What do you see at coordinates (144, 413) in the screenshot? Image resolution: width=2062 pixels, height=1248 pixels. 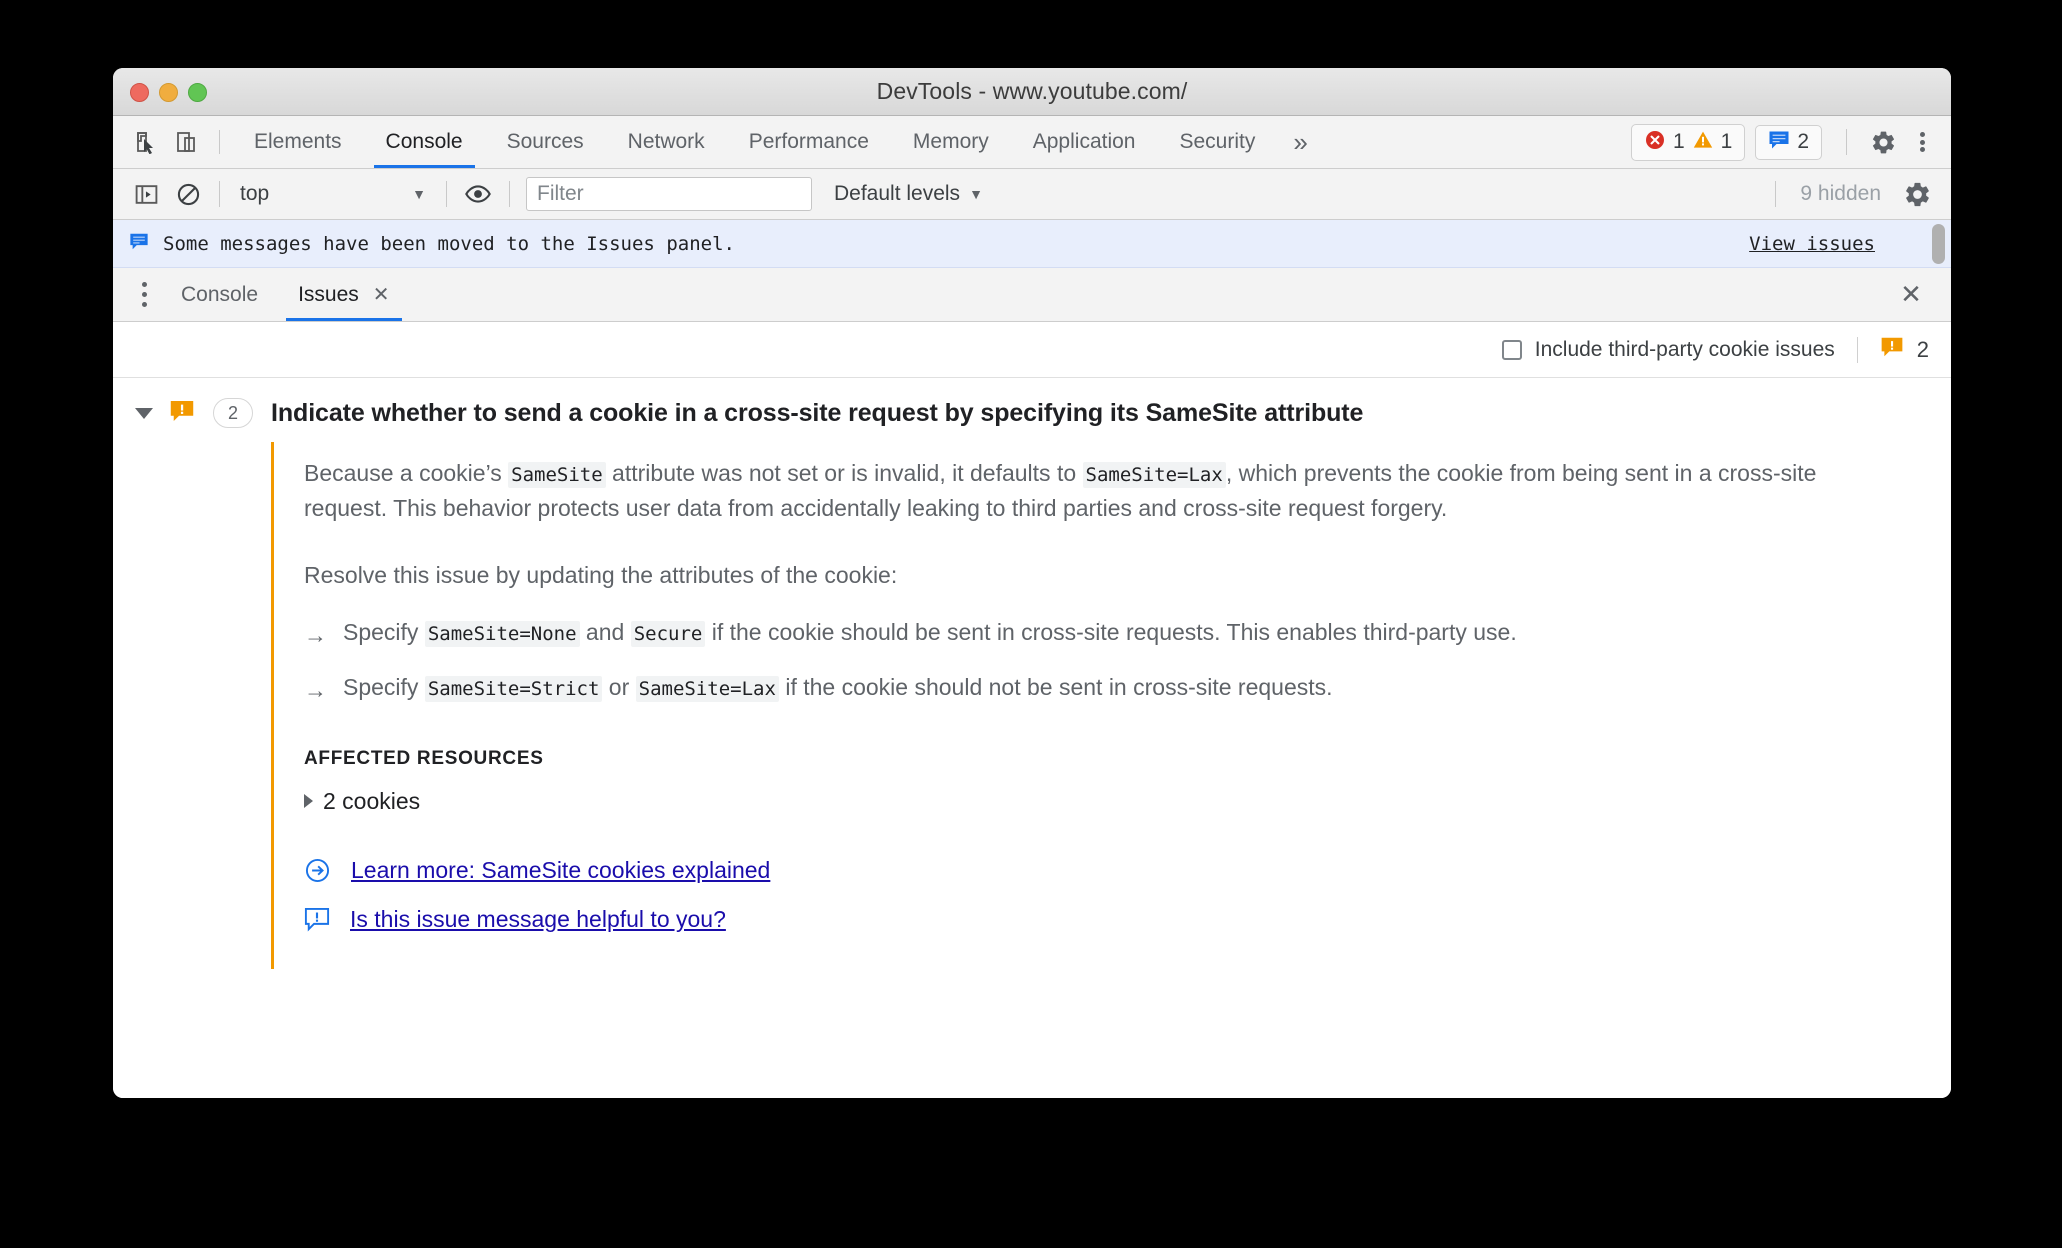 I see `chevron-down-icon` at bounding box center [144, 413].